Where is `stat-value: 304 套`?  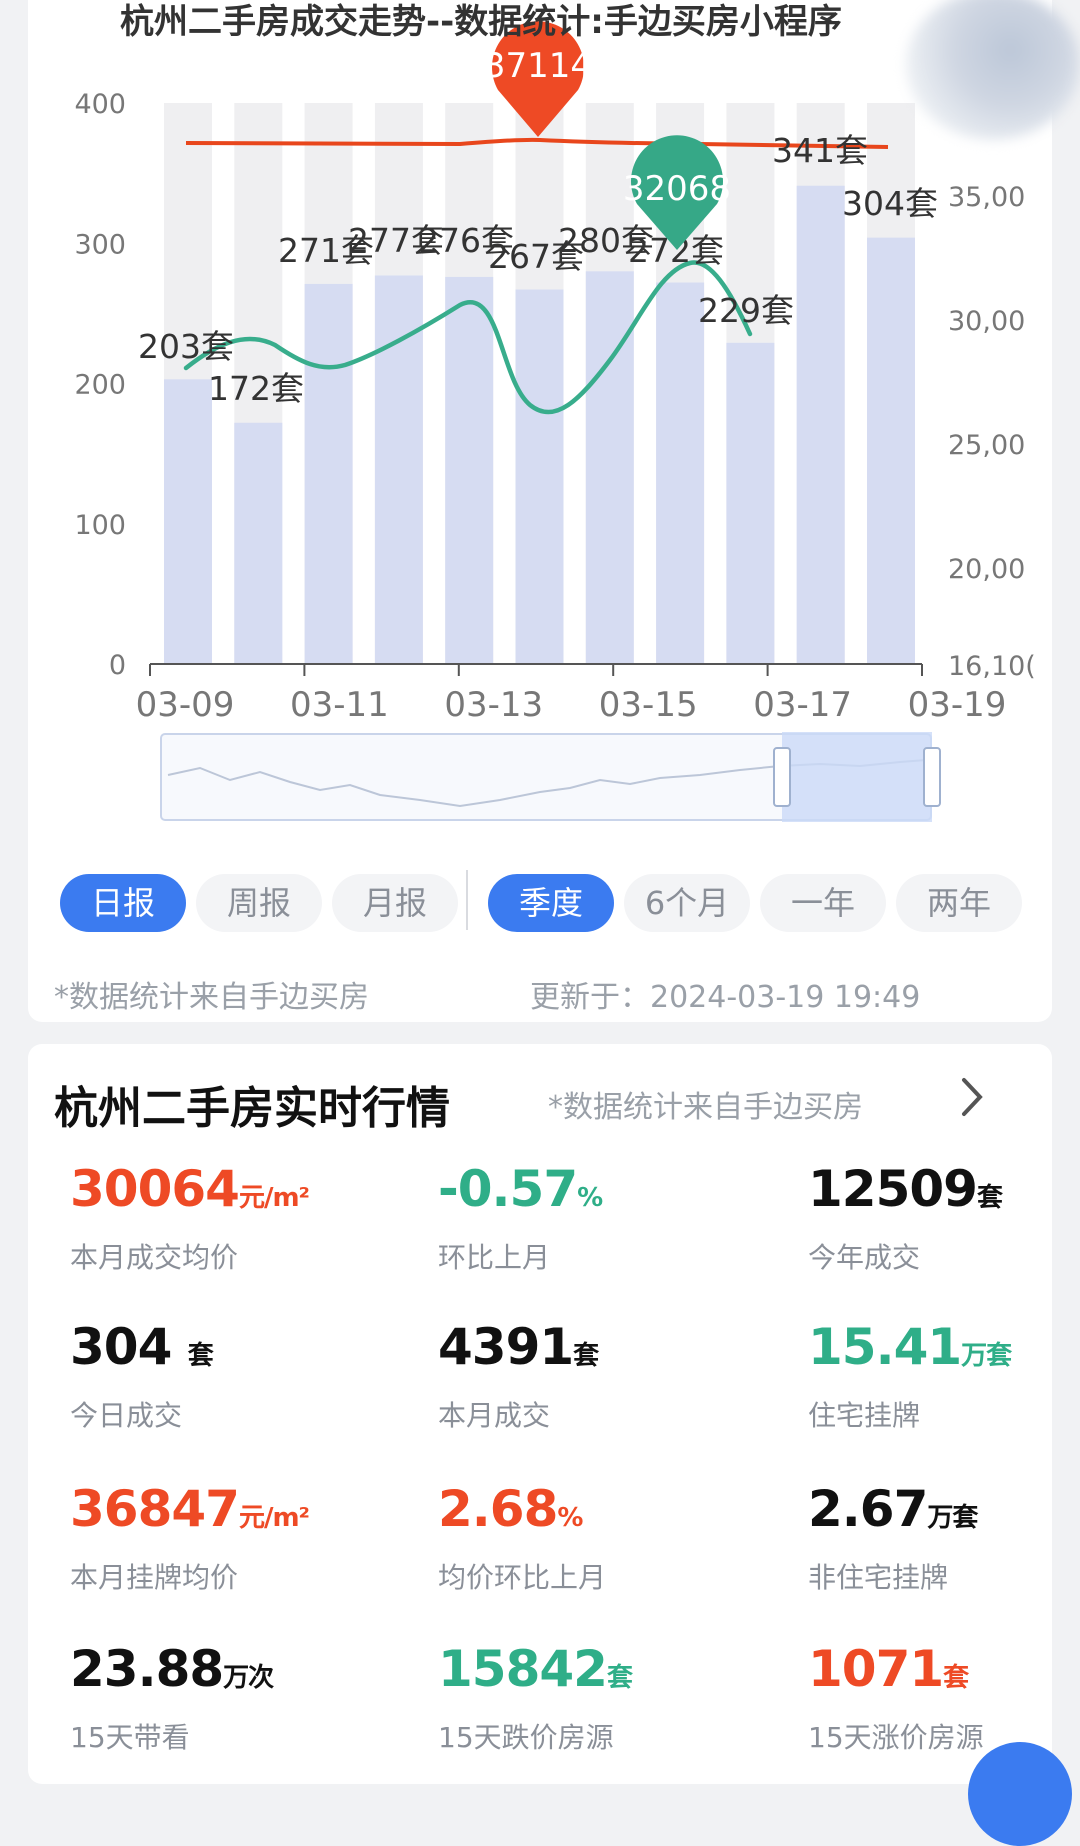 stat-value: 304 套 is located at coordinates (230, 1347).